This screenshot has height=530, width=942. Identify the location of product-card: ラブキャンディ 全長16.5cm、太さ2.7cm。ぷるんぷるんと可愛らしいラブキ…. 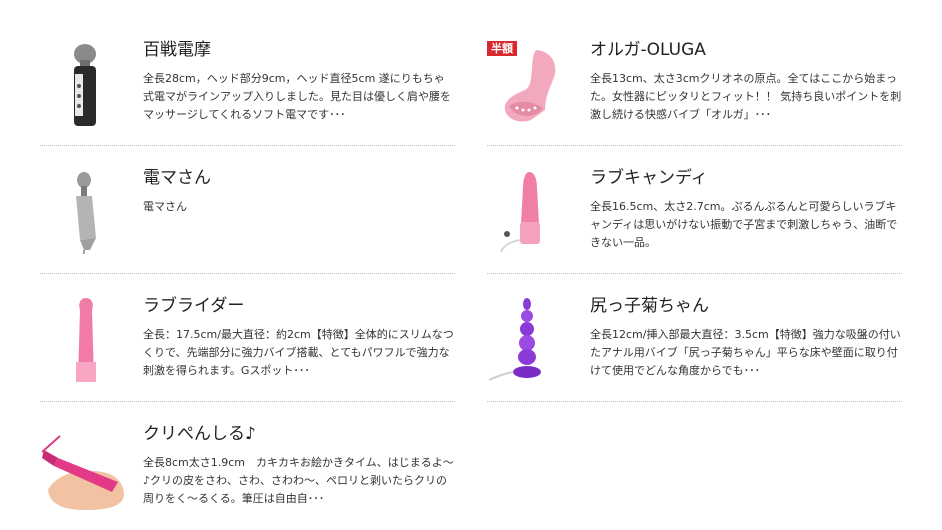
(694, 210).